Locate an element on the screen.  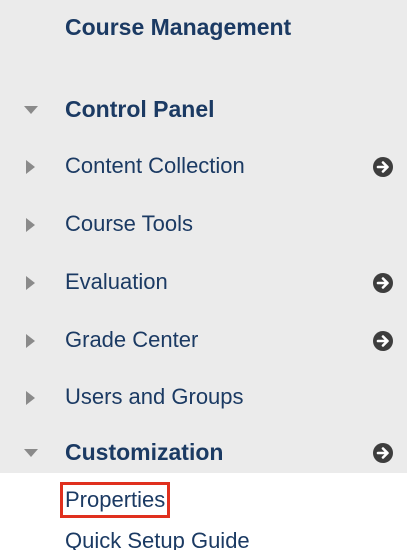
menu-item-grade-center: Grade Center is located at coordinates (203, 341).